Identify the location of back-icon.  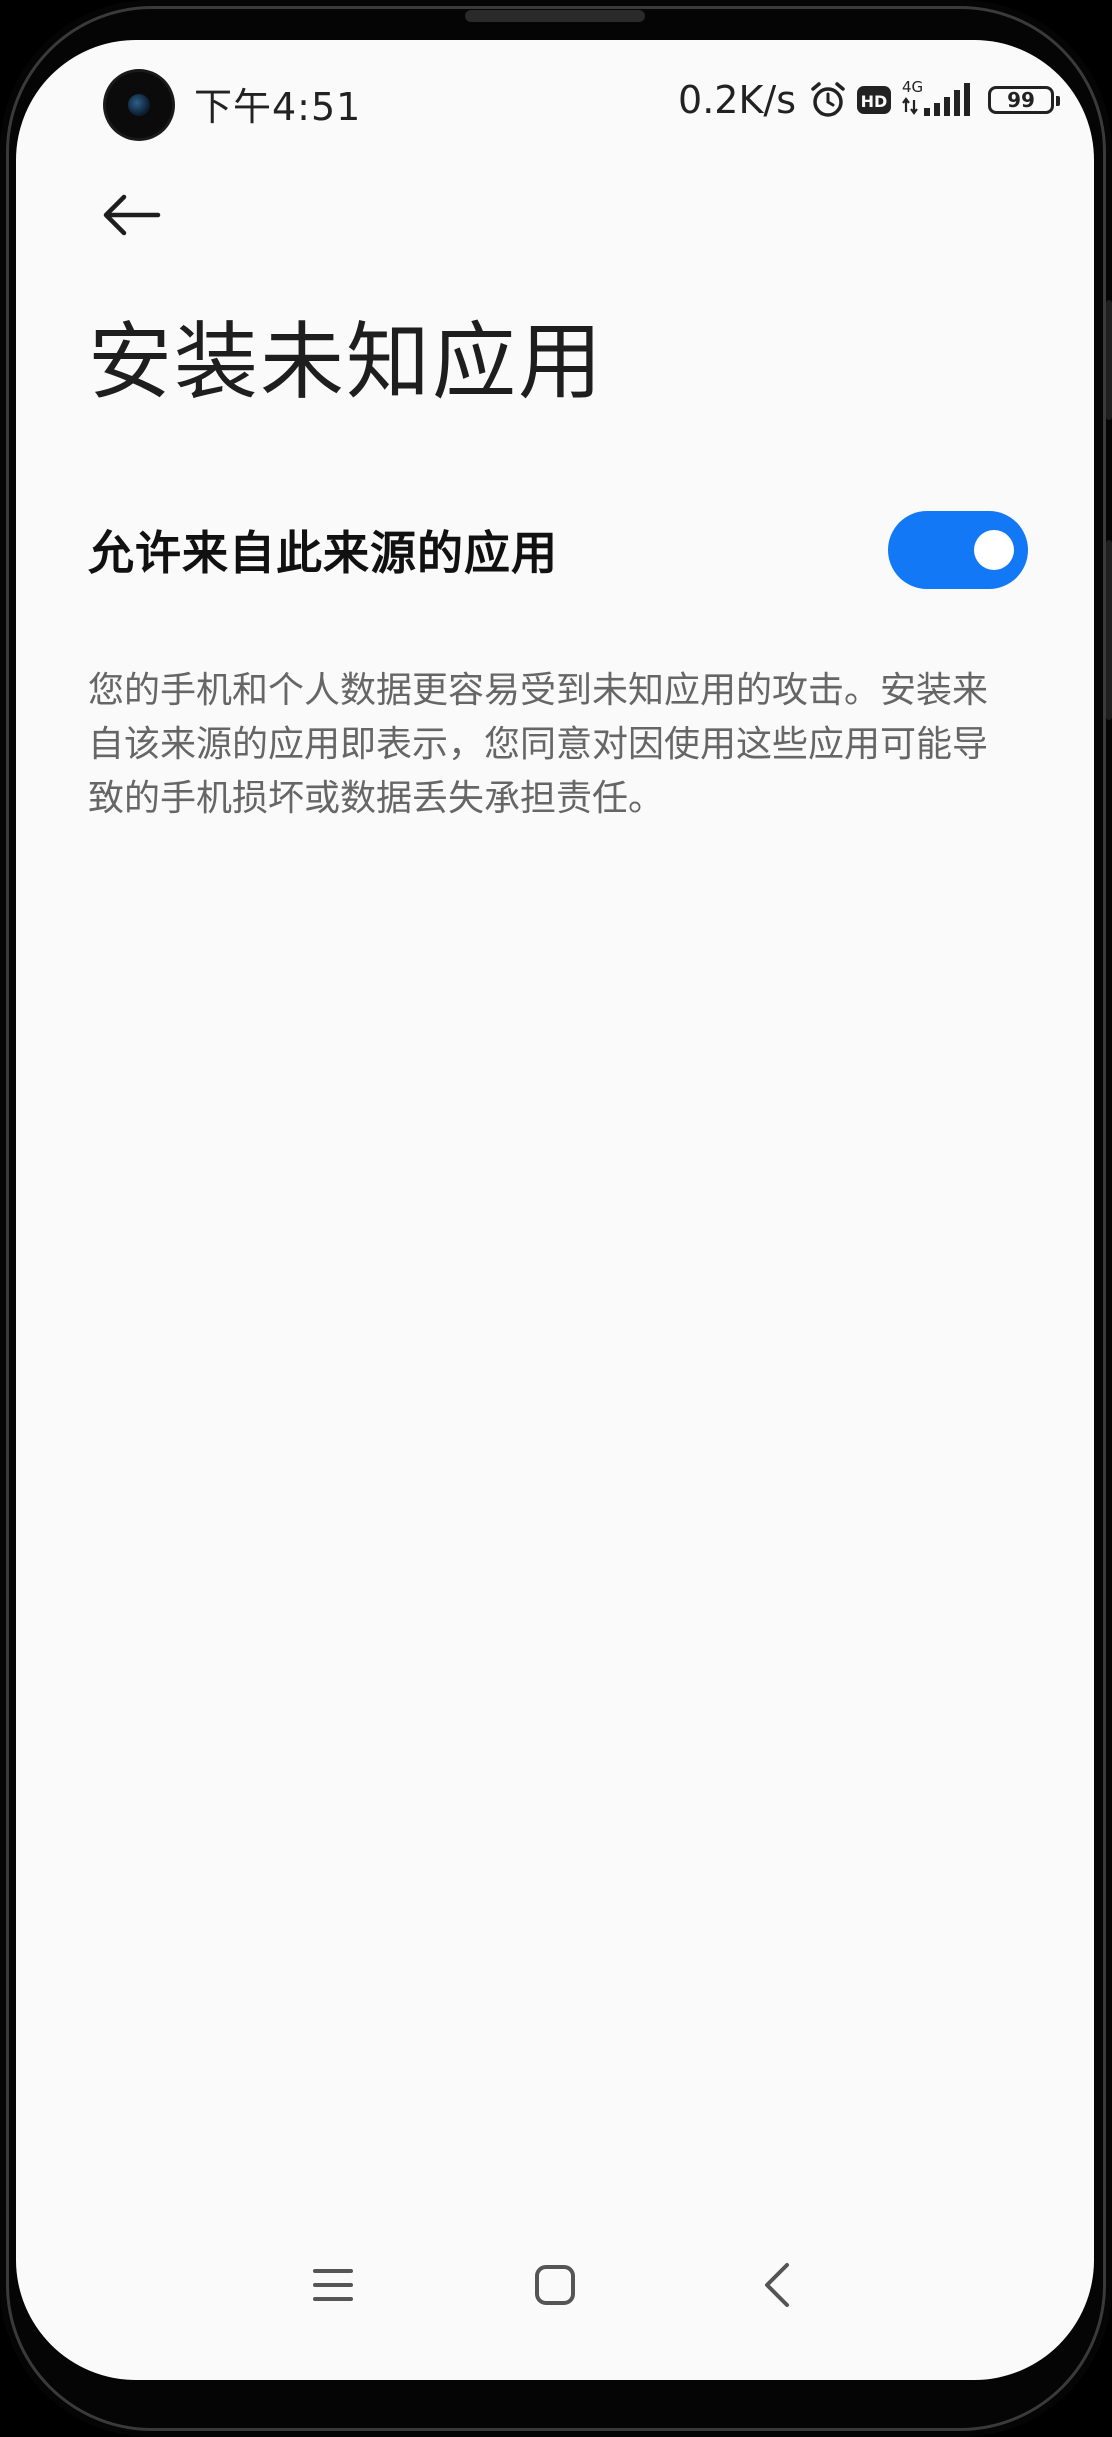
(777, 2285).